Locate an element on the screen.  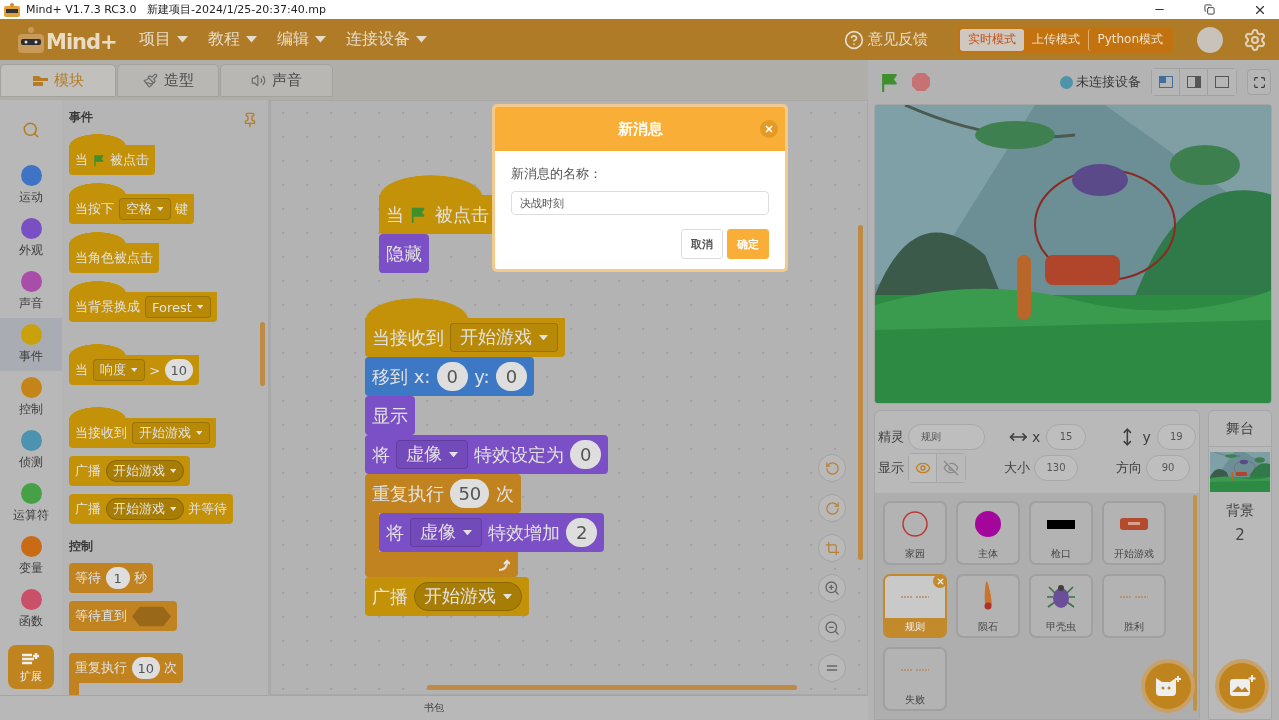
field-label: 新消息的名称： is located at coordinates (557, 174).